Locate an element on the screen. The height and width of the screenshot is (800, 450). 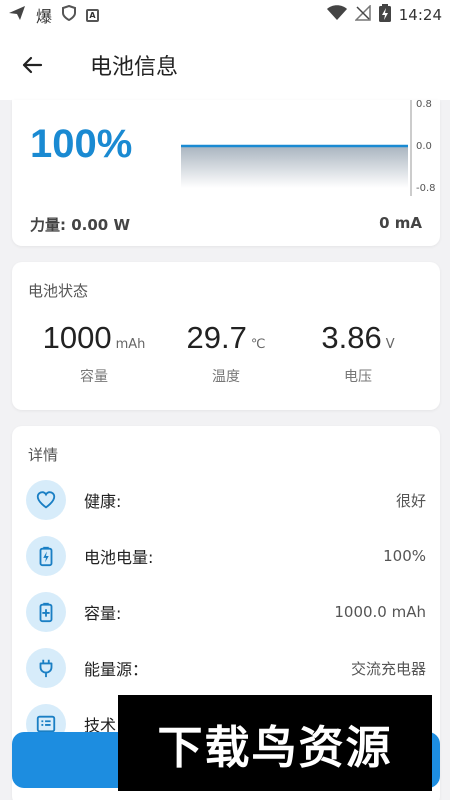
arrow-left-icon is located at coordinates (32, 65).